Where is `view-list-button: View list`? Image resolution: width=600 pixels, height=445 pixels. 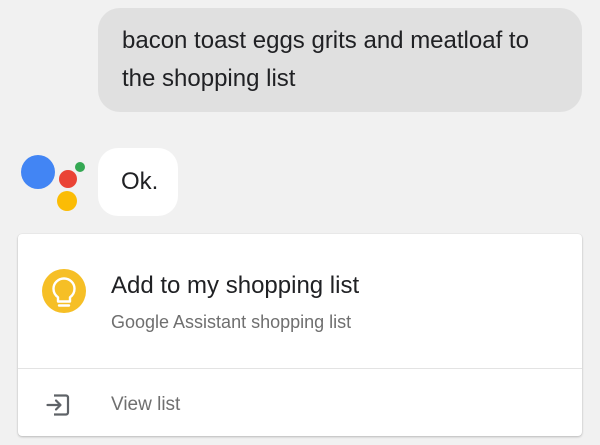
view-list-button: View list is located at coordinates (300, 402).